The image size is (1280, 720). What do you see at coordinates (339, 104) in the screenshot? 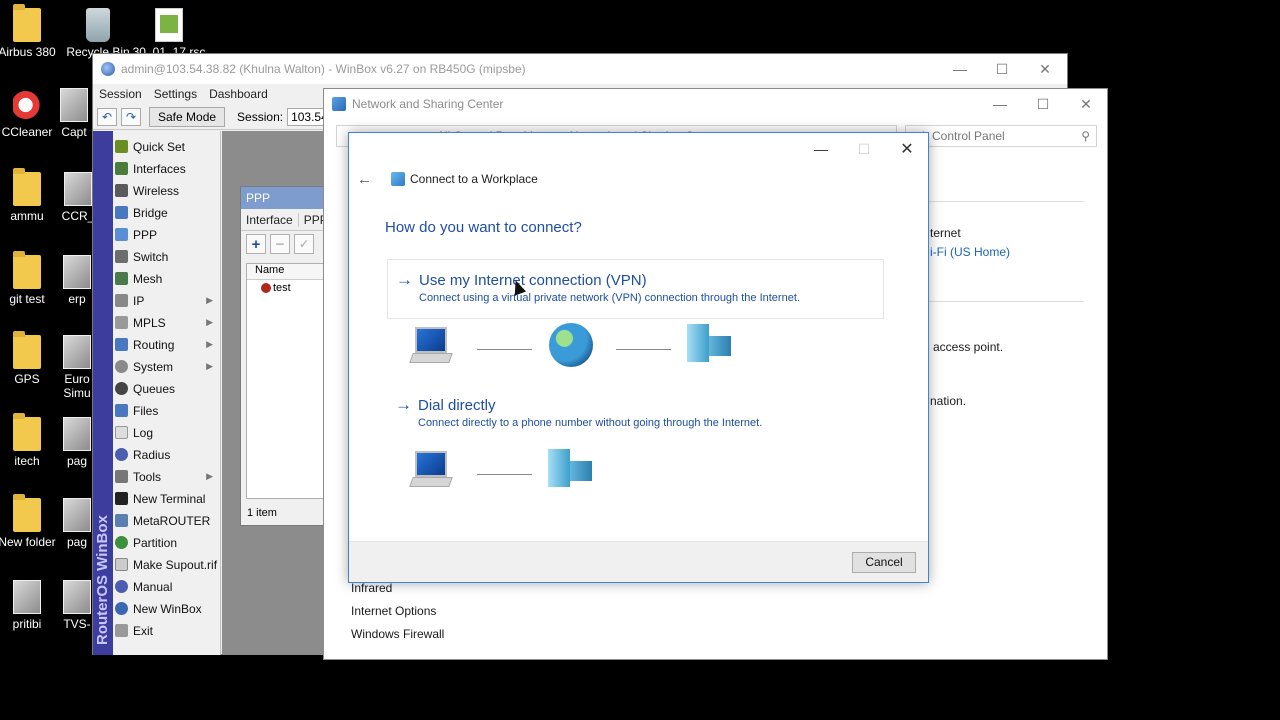
I see `network-icon` at bounding box center [339, 104].